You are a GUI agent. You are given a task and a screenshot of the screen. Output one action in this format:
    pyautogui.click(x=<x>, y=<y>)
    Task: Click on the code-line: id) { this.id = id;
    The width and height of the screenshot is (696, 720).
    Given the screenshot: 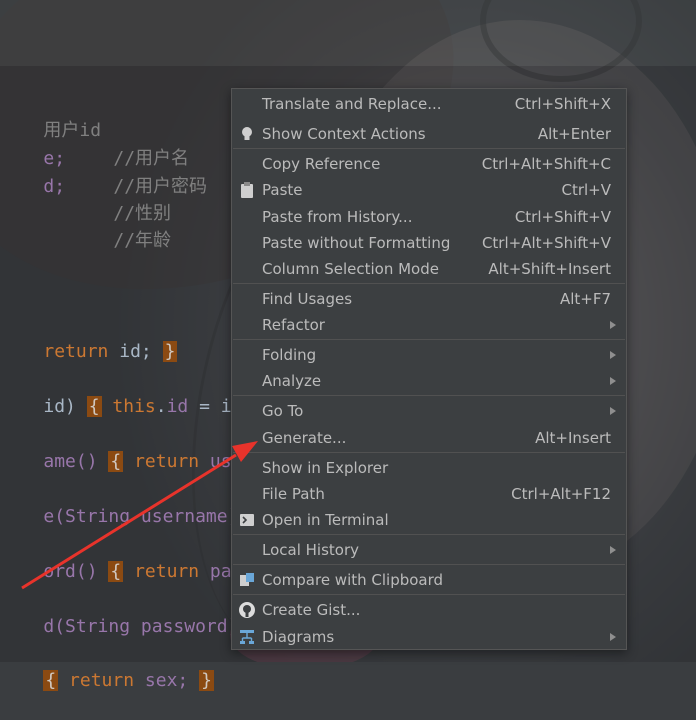 What is the action you would take?
    pyautogui.click(x=126, y=392)
    